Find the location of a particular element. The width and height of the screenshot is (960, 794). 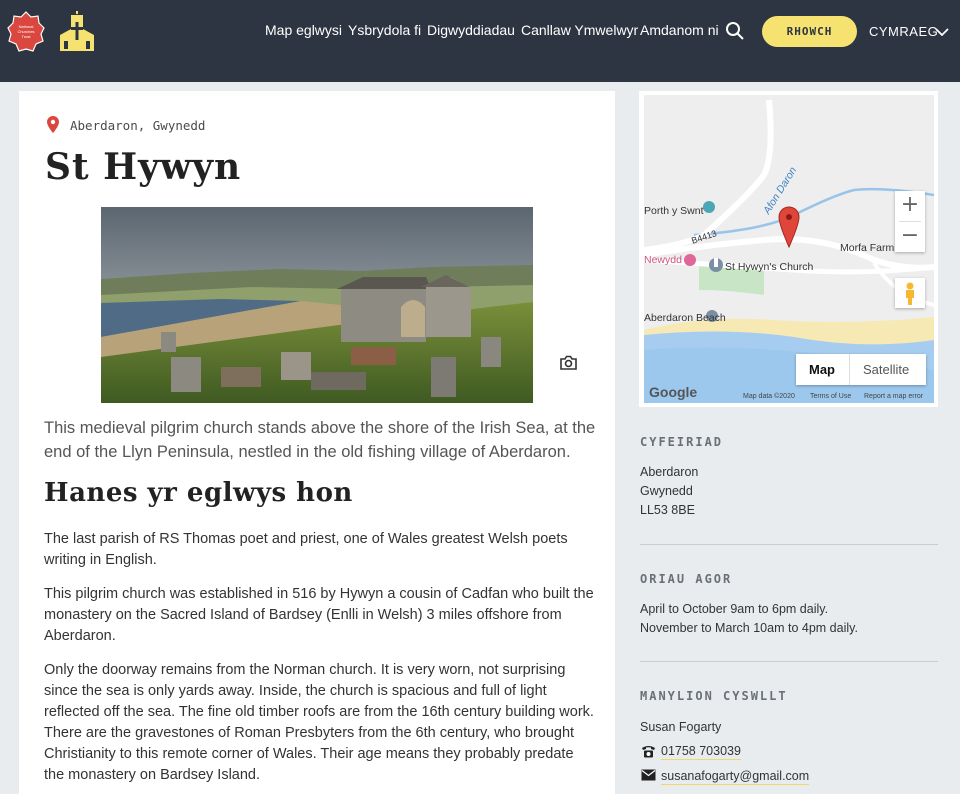

email-icon is located at coordinates (648, 775).